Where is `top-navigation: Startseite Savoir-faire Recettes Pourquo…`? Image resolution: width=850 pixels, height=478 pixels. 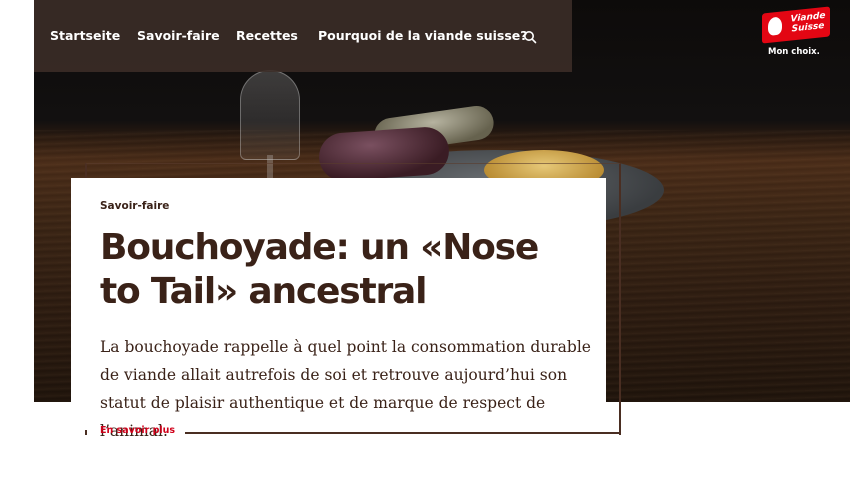
top-navigation: Startseite Savoir-faire Recettes Pourquo… is located at coordinates (303, 36).